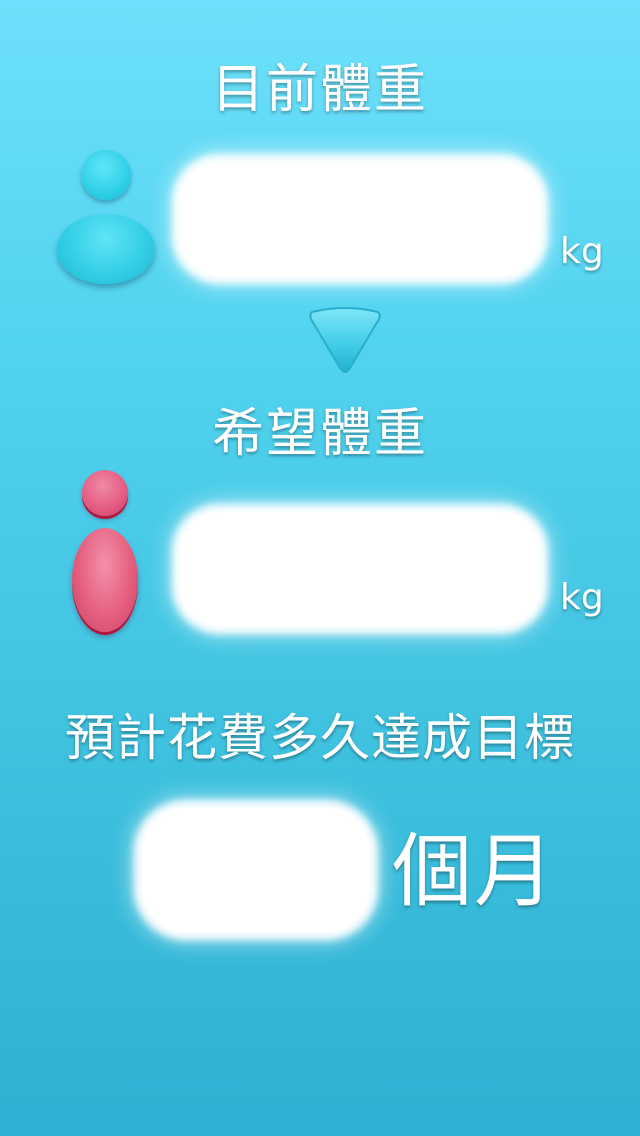 This screenshot has width=640, height=1136. What do you see at coordinates (582, 597) in the screenshot?
I see `target-weight-unit: kg` at bounding box center [582, 597].